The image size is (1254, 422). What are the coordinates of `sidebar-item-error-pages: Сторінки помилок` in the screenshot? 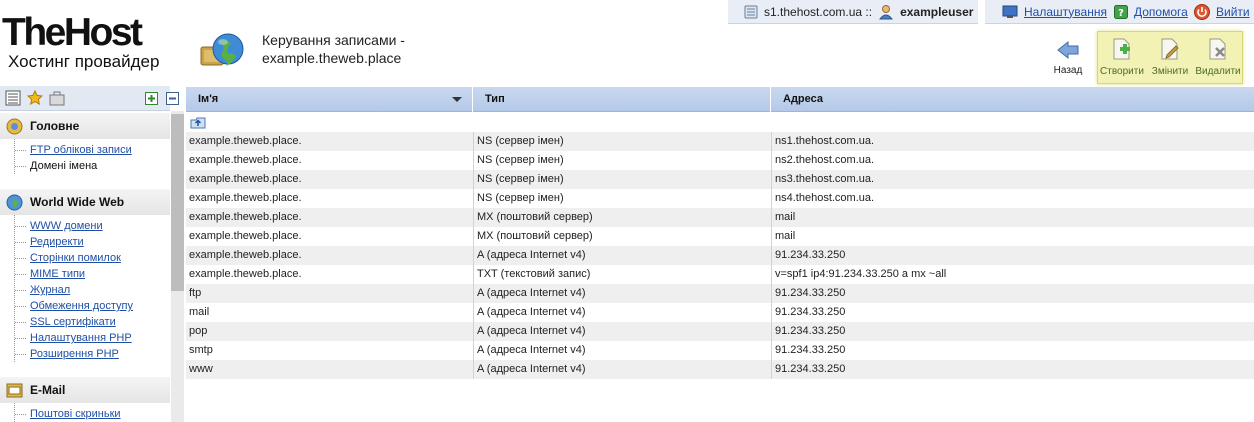 It's located at (92, 258).